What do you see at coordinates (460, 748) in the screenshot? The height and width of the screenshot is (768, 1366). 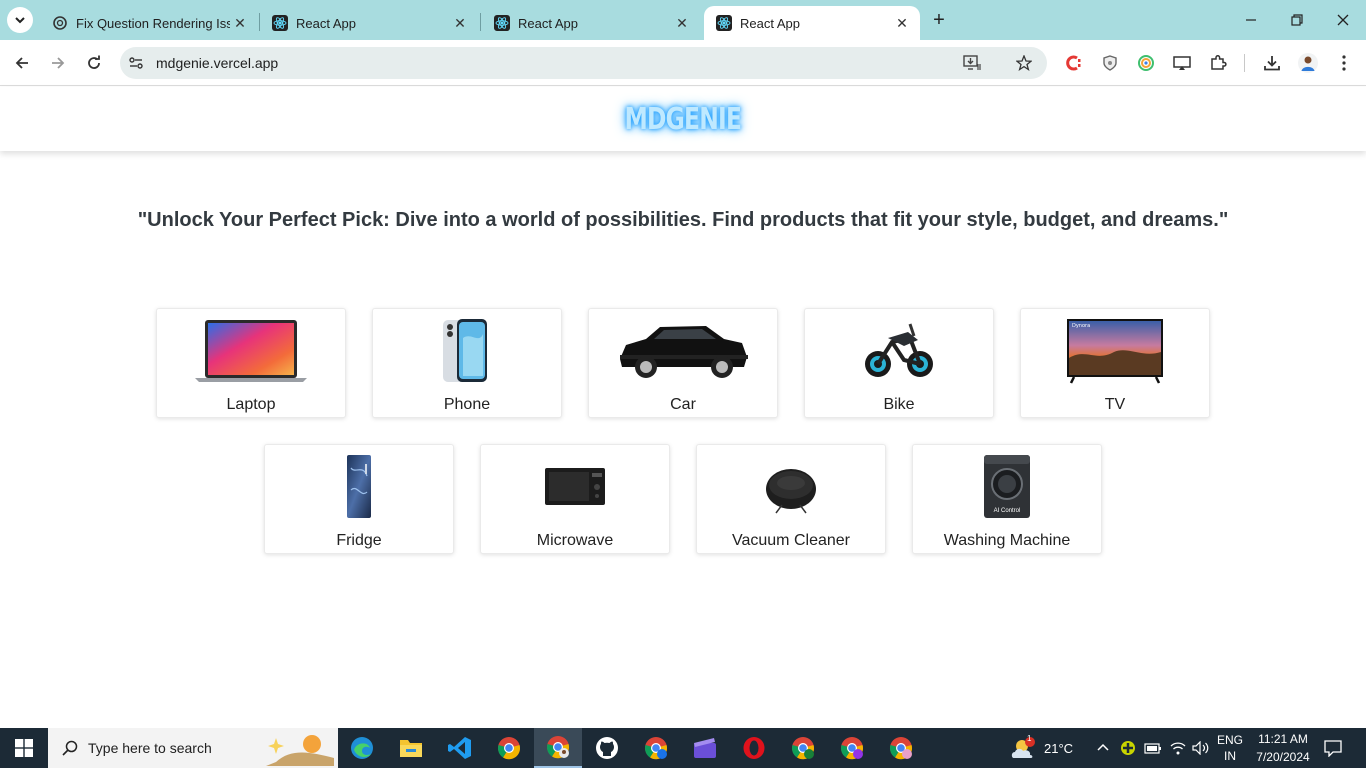 I see `taskbar-vscode` at bounding box center [460, 748].